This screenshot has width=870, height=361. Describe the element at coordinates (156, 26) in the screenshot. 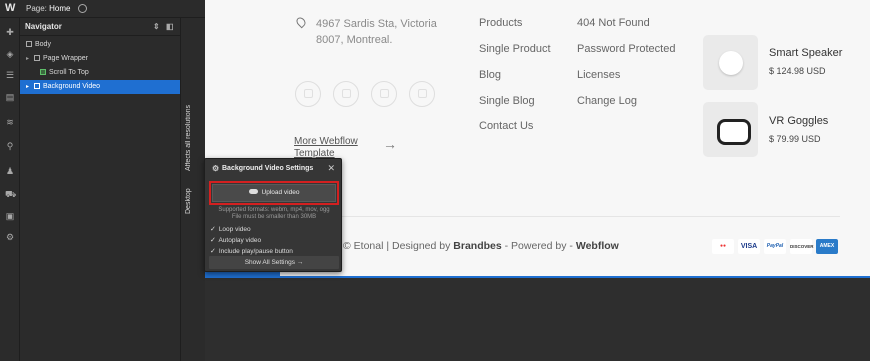

I see `expand-collapse-icon: ⇕` at that location.